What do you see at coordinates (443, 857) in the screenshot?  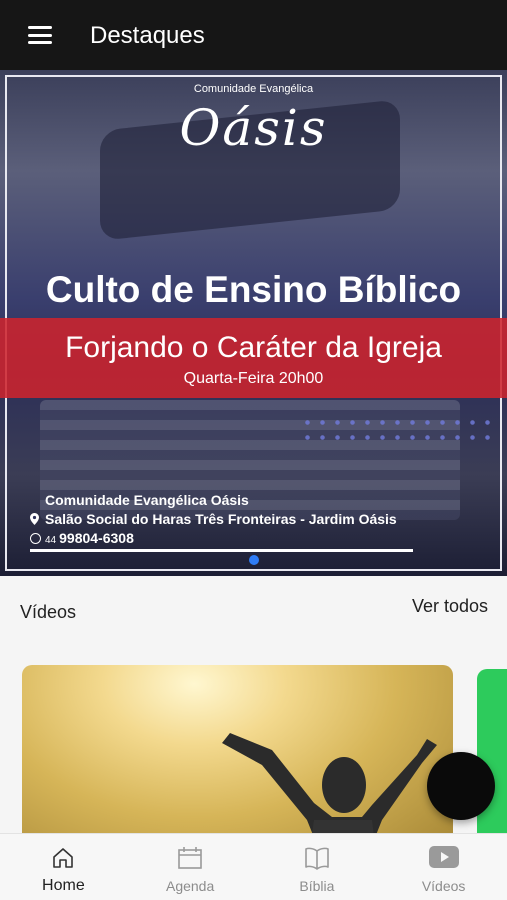 I see `video-play-icon` at bounding box center [443, 857].